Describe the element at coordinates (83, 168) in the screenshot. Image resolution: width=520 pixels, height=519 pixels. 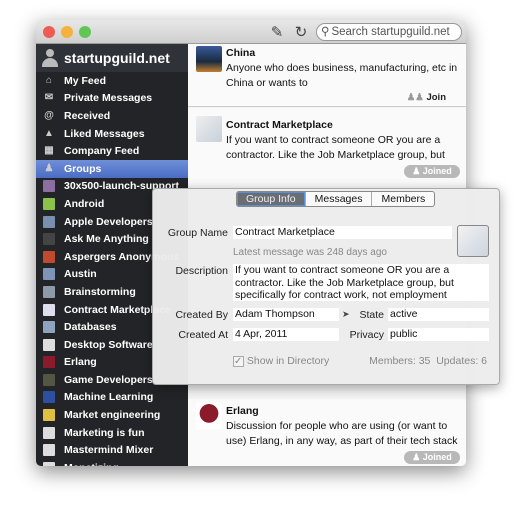
I see `sidebar-item-label: Groups` at that location.